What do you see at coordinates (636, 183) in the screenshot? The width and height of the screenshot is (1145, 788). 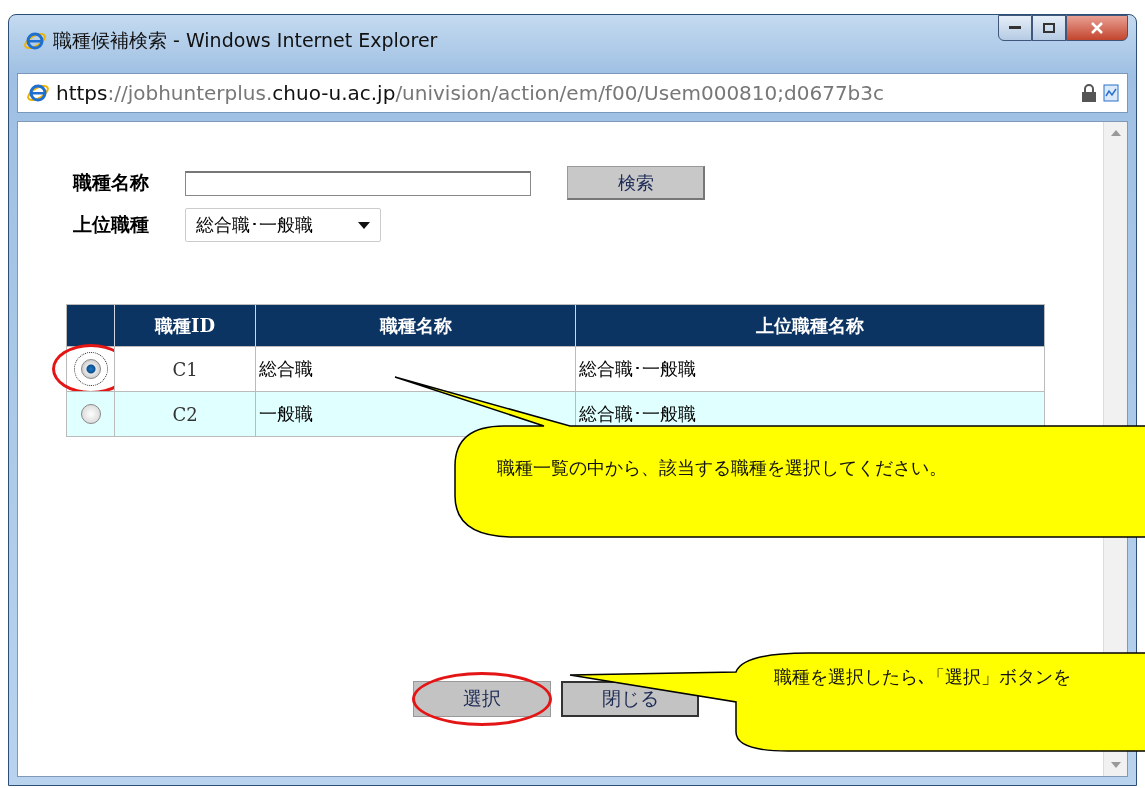 I see `search-button: 検索` at bounding box center [636, 183].